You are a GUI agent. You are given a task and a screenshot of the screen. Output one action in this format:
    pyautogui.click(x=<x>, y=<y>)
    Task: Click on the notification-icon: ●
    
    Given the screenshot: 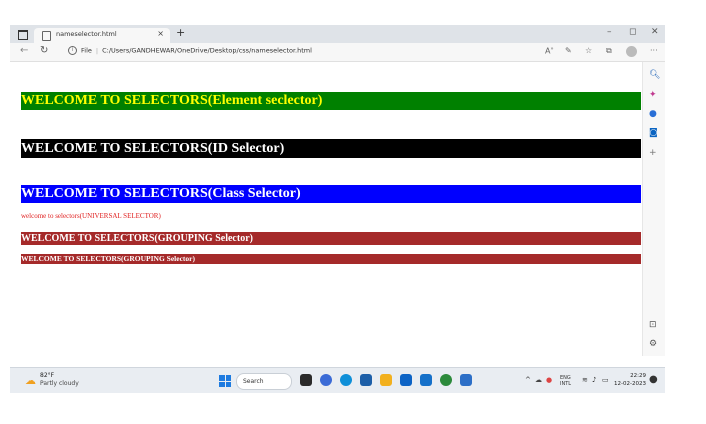 What is the action you would take?
    pyautogui.click(x=653, y=379)
    